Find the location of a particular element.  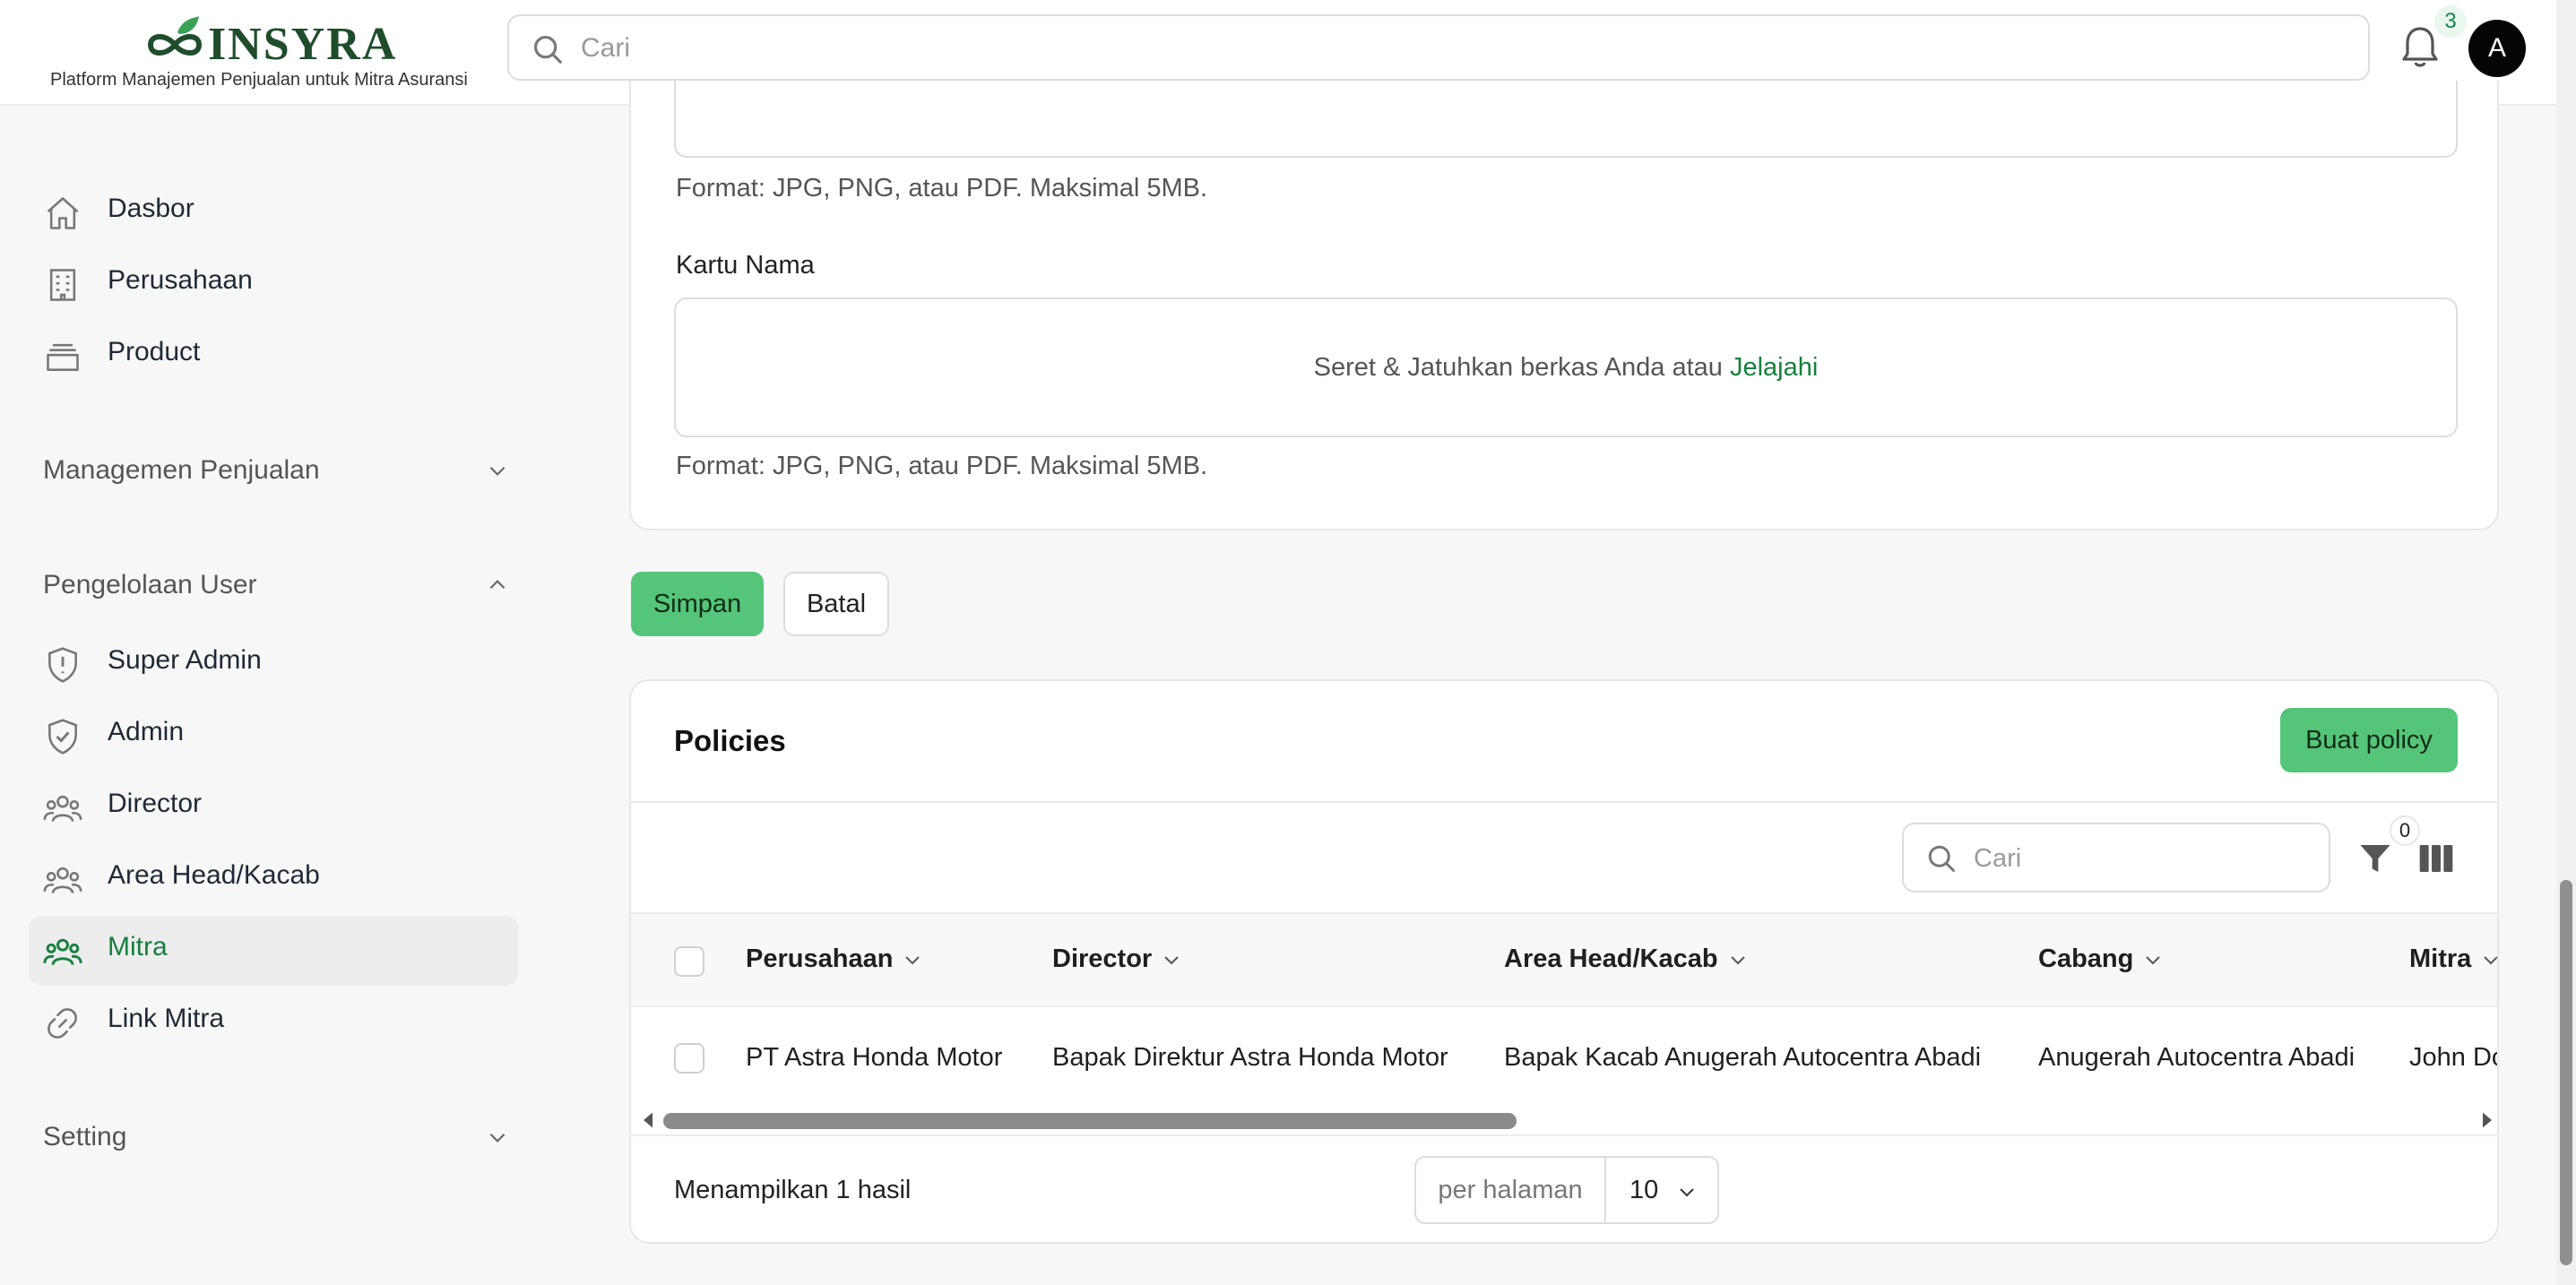

building-icon is located at coordinates (62, 285).